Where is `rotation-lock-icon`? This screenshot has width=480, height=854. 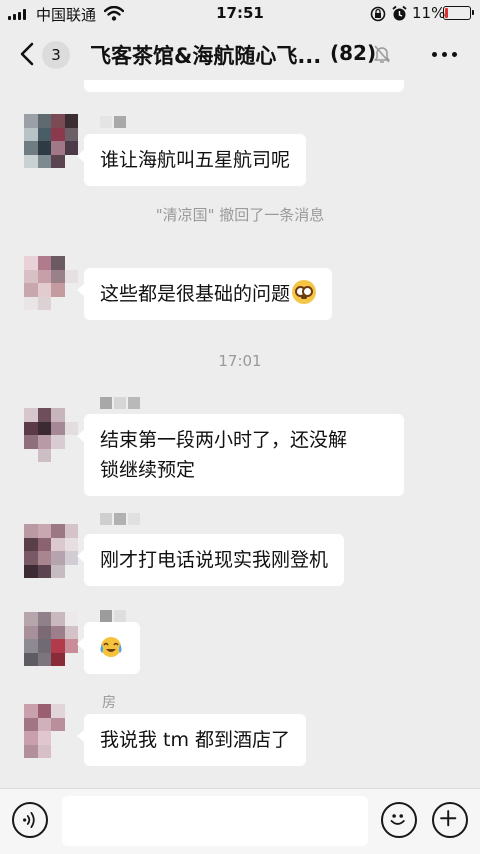
rotation-lock-icon is located at coordinates (378, 16).